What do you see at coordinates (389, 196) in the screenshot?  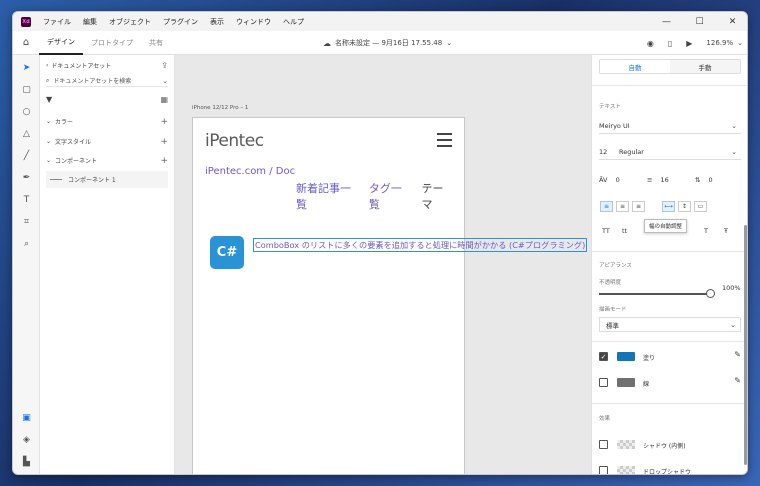 I see `nav-tags: タグ一覧` at bounding box center [389, 196].